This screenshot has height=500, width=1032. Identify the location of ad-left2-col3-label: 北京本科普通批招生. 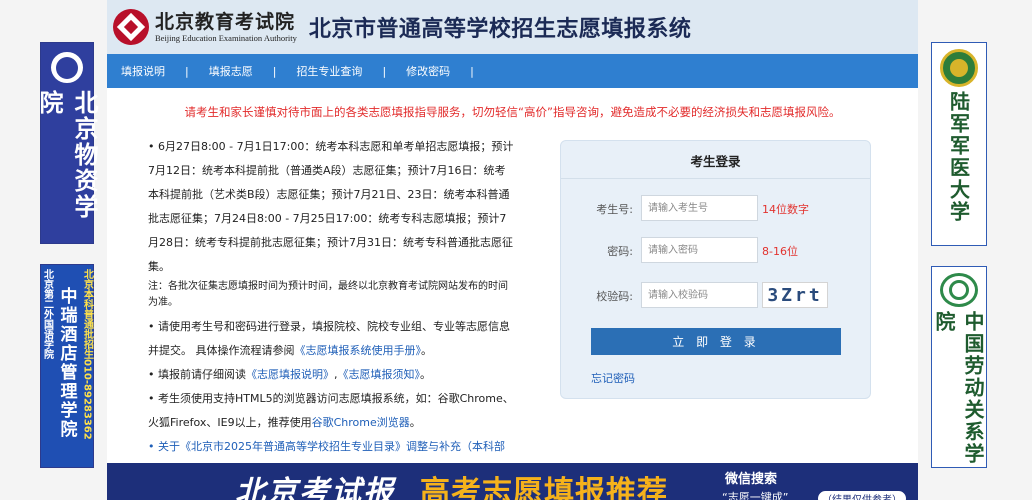
(87, 314).